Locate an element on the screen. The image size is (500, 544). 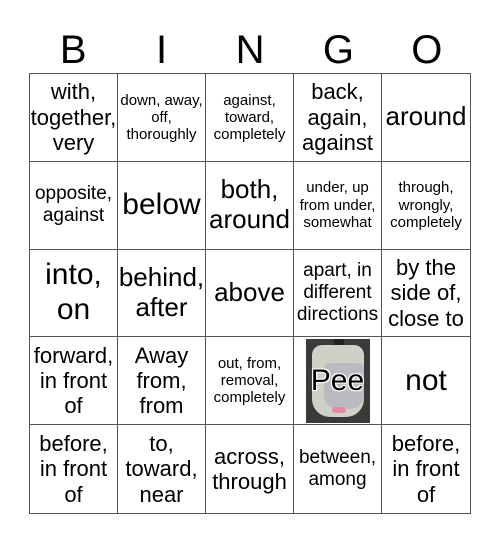
free-space-label: Pee is located at coordinates (337, 380).